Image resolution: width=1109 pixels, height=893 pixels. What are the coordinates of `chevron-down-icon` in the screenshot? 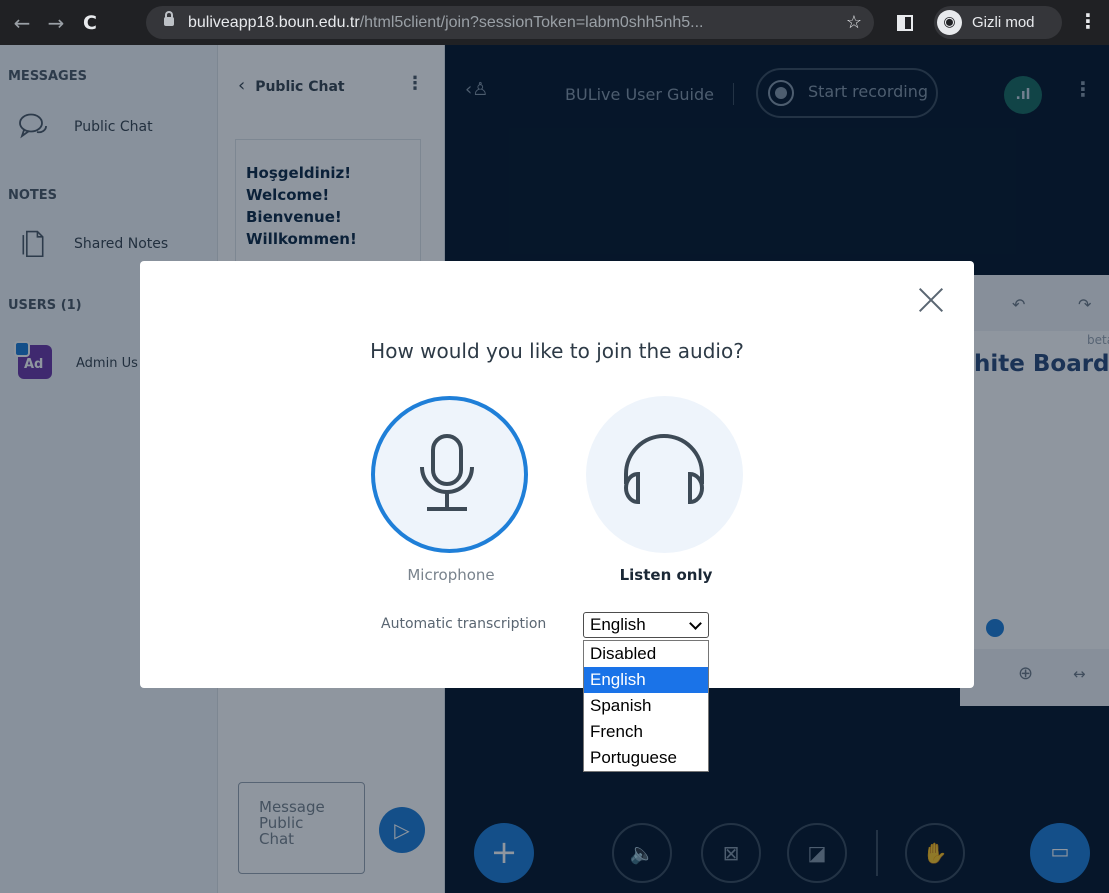 It's located at (695, 623).